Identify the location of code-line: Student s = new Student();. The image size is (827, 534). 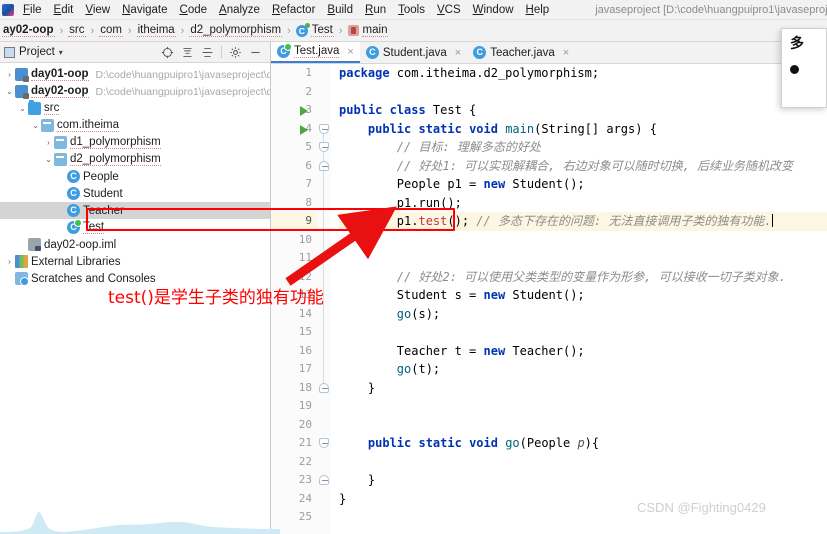
(583, 295).